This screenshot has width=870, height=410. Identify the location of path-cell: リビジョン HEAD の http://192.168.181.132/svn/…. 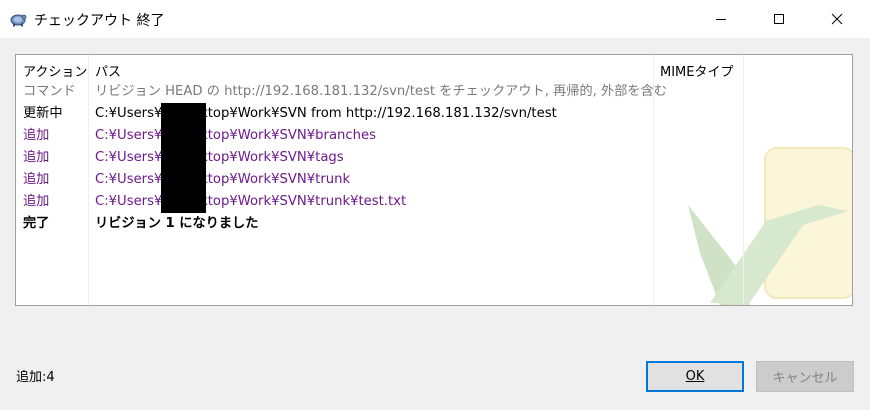
(381, 91).